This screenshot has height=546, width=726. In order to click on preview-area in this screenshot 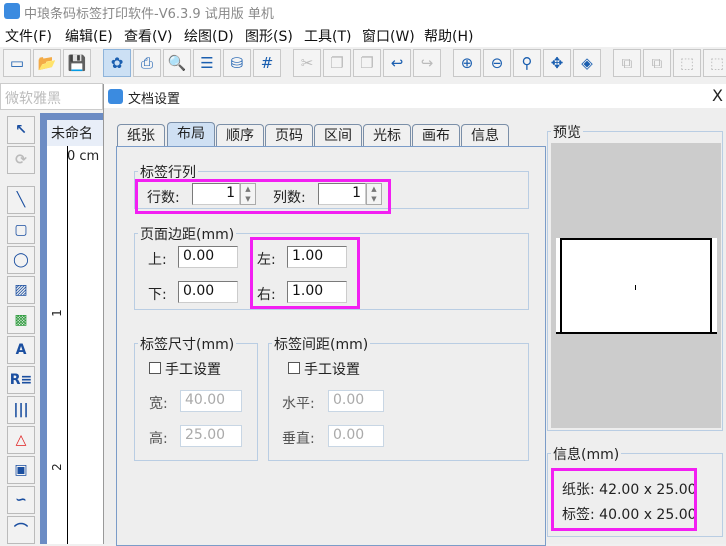, I will do `click(636, 285)`.